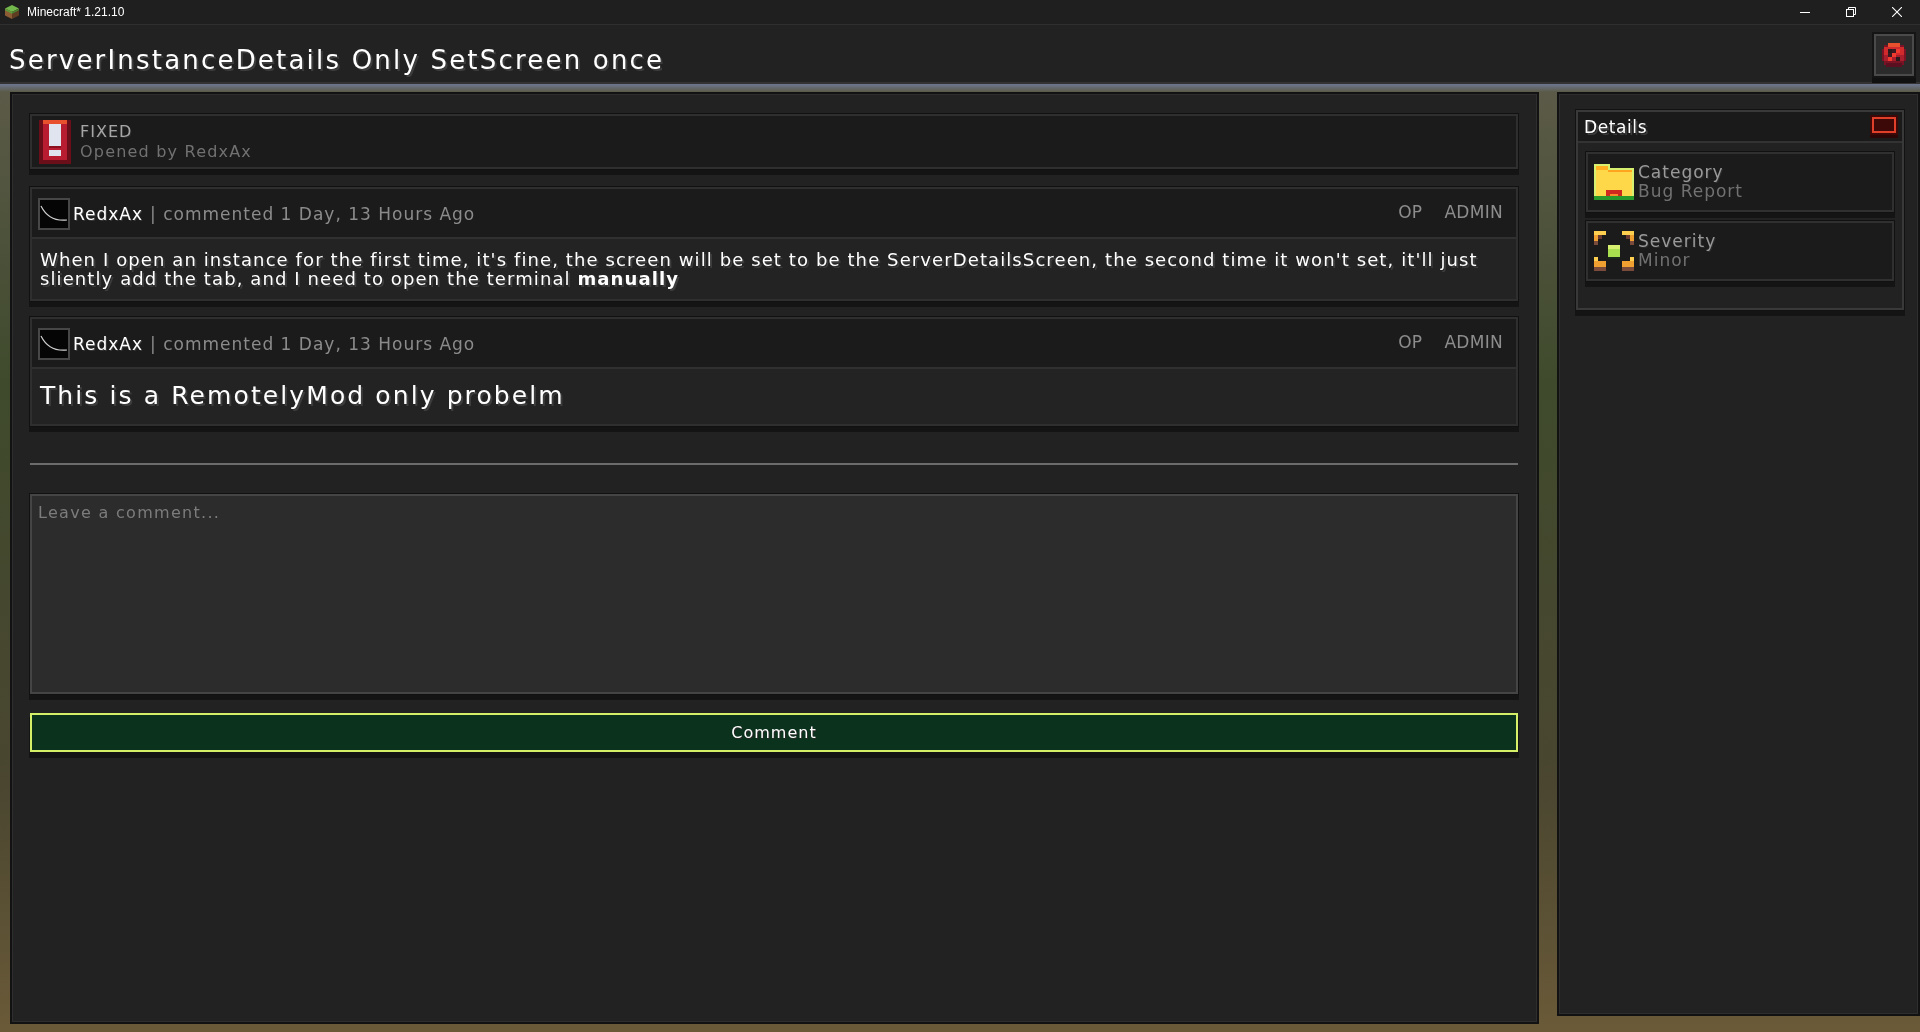  Describe the element at coordinates (107, 131) in the screenshot. I see `status-label: FIXED` at that location.